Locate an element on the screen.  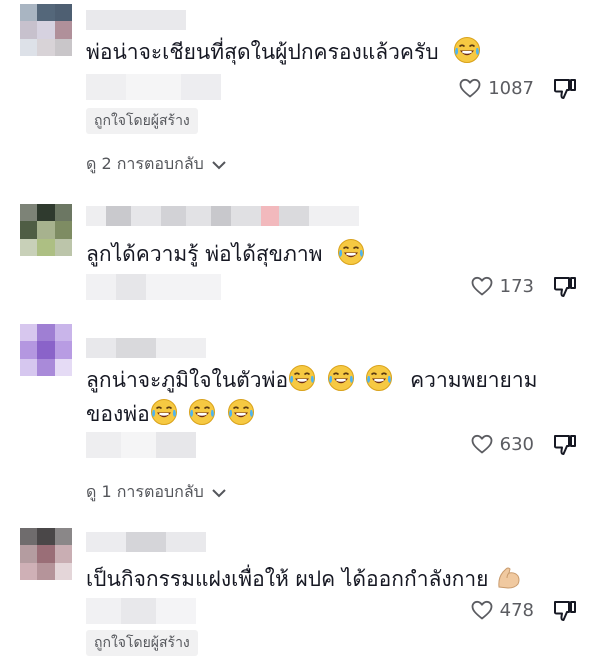
flexed-biceps-emoji is located at coordinates (509, 578).